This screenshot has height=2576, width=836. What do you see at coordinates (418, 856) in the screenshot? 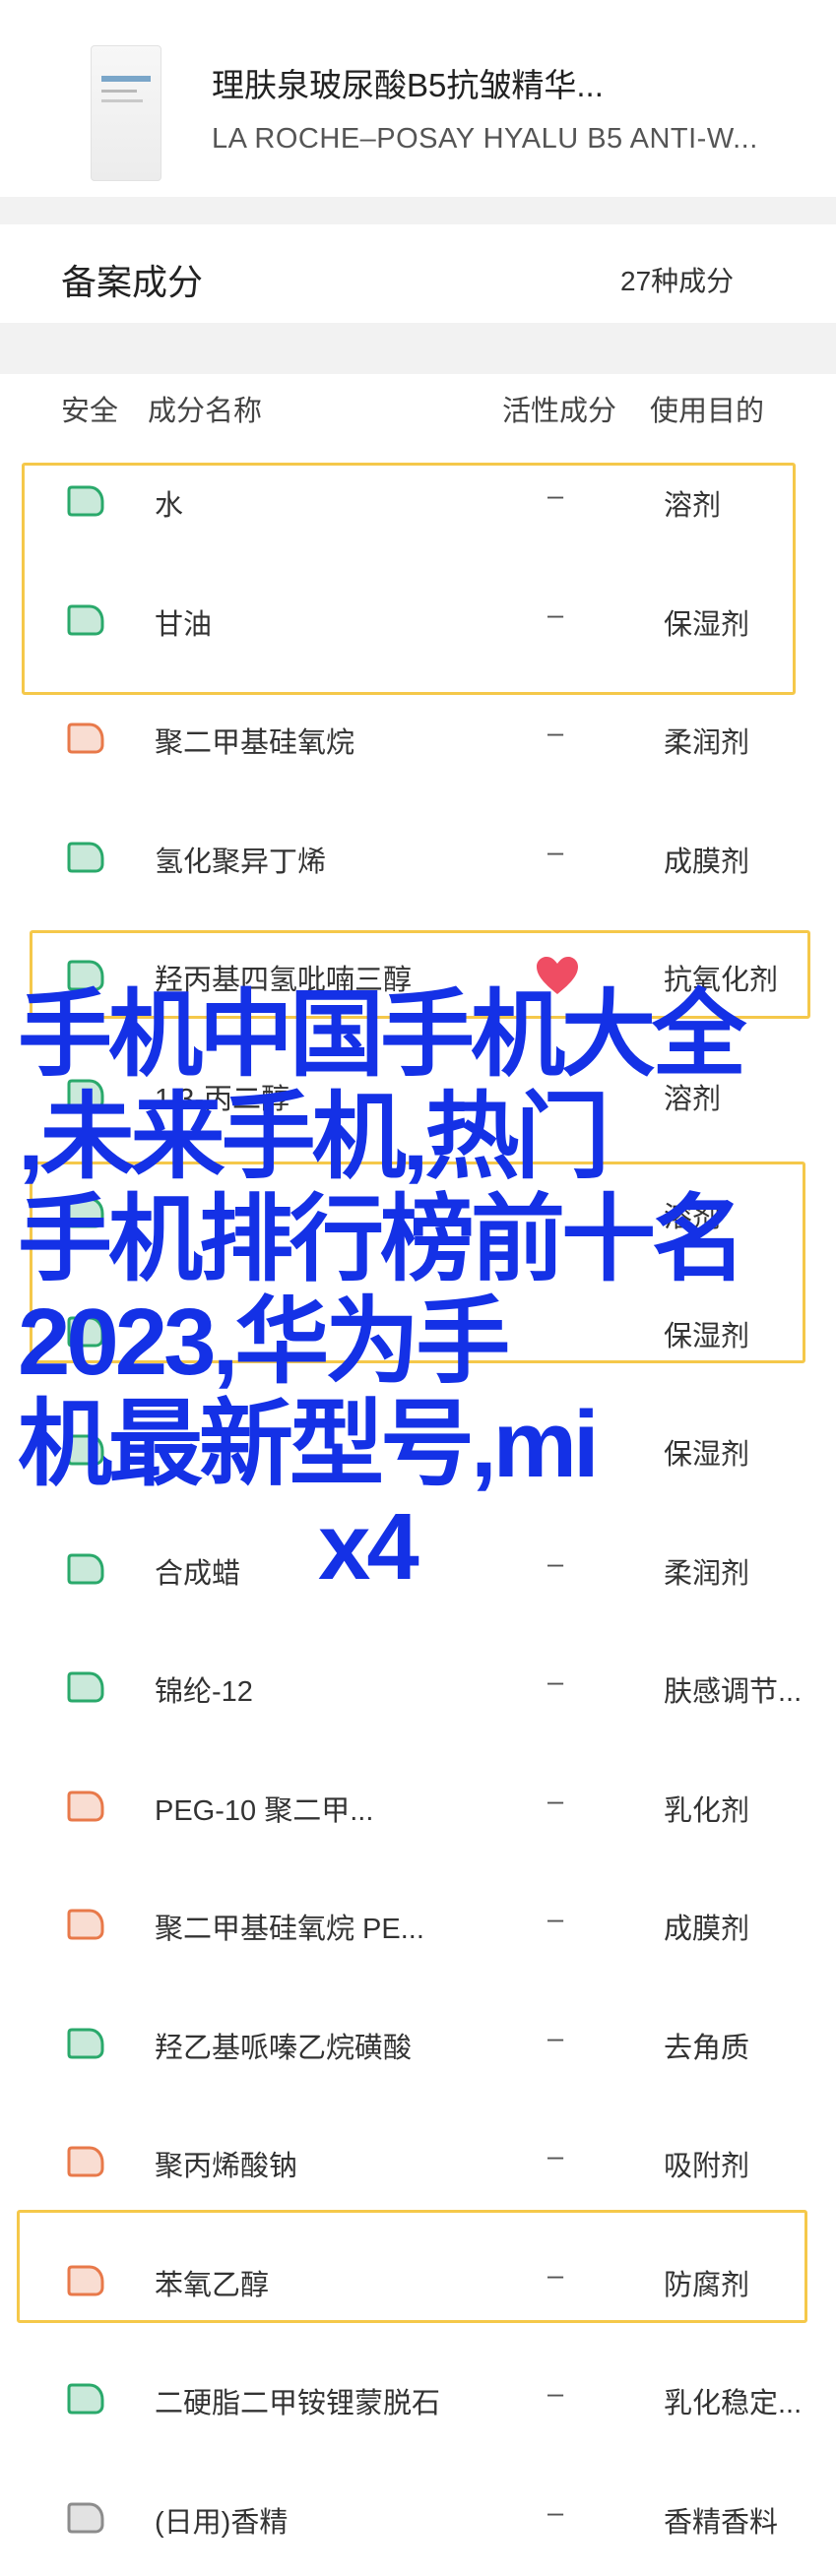
I see `ingredient-row: 氢化聚异丁烯 – 成膜剂` at bounding box center [418, 856].